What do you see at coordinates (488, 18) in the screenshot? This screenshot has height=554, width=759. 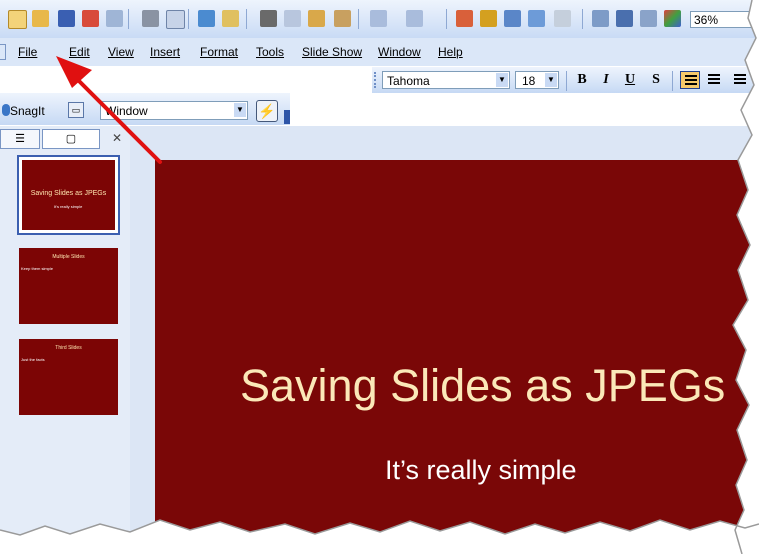 I see `insert-chart-icon` at bounding box center [488, 18].